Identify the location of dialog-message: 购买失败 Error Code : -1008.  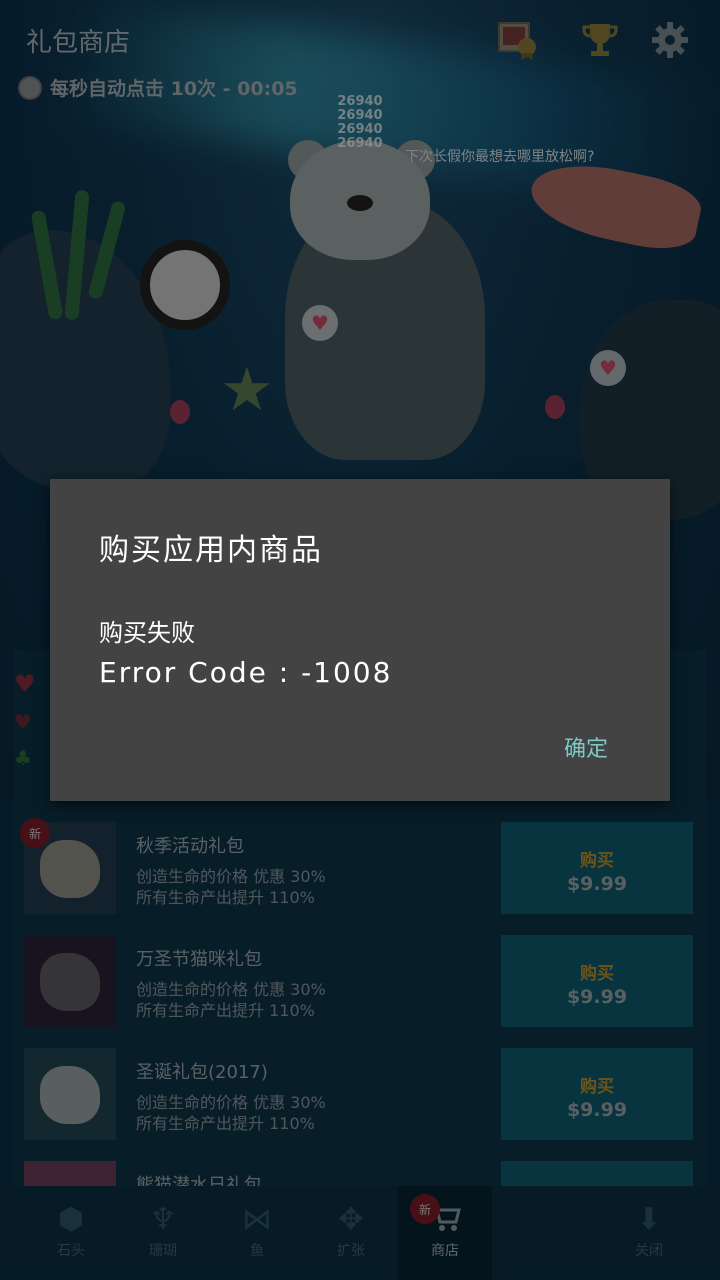
(245, 653).